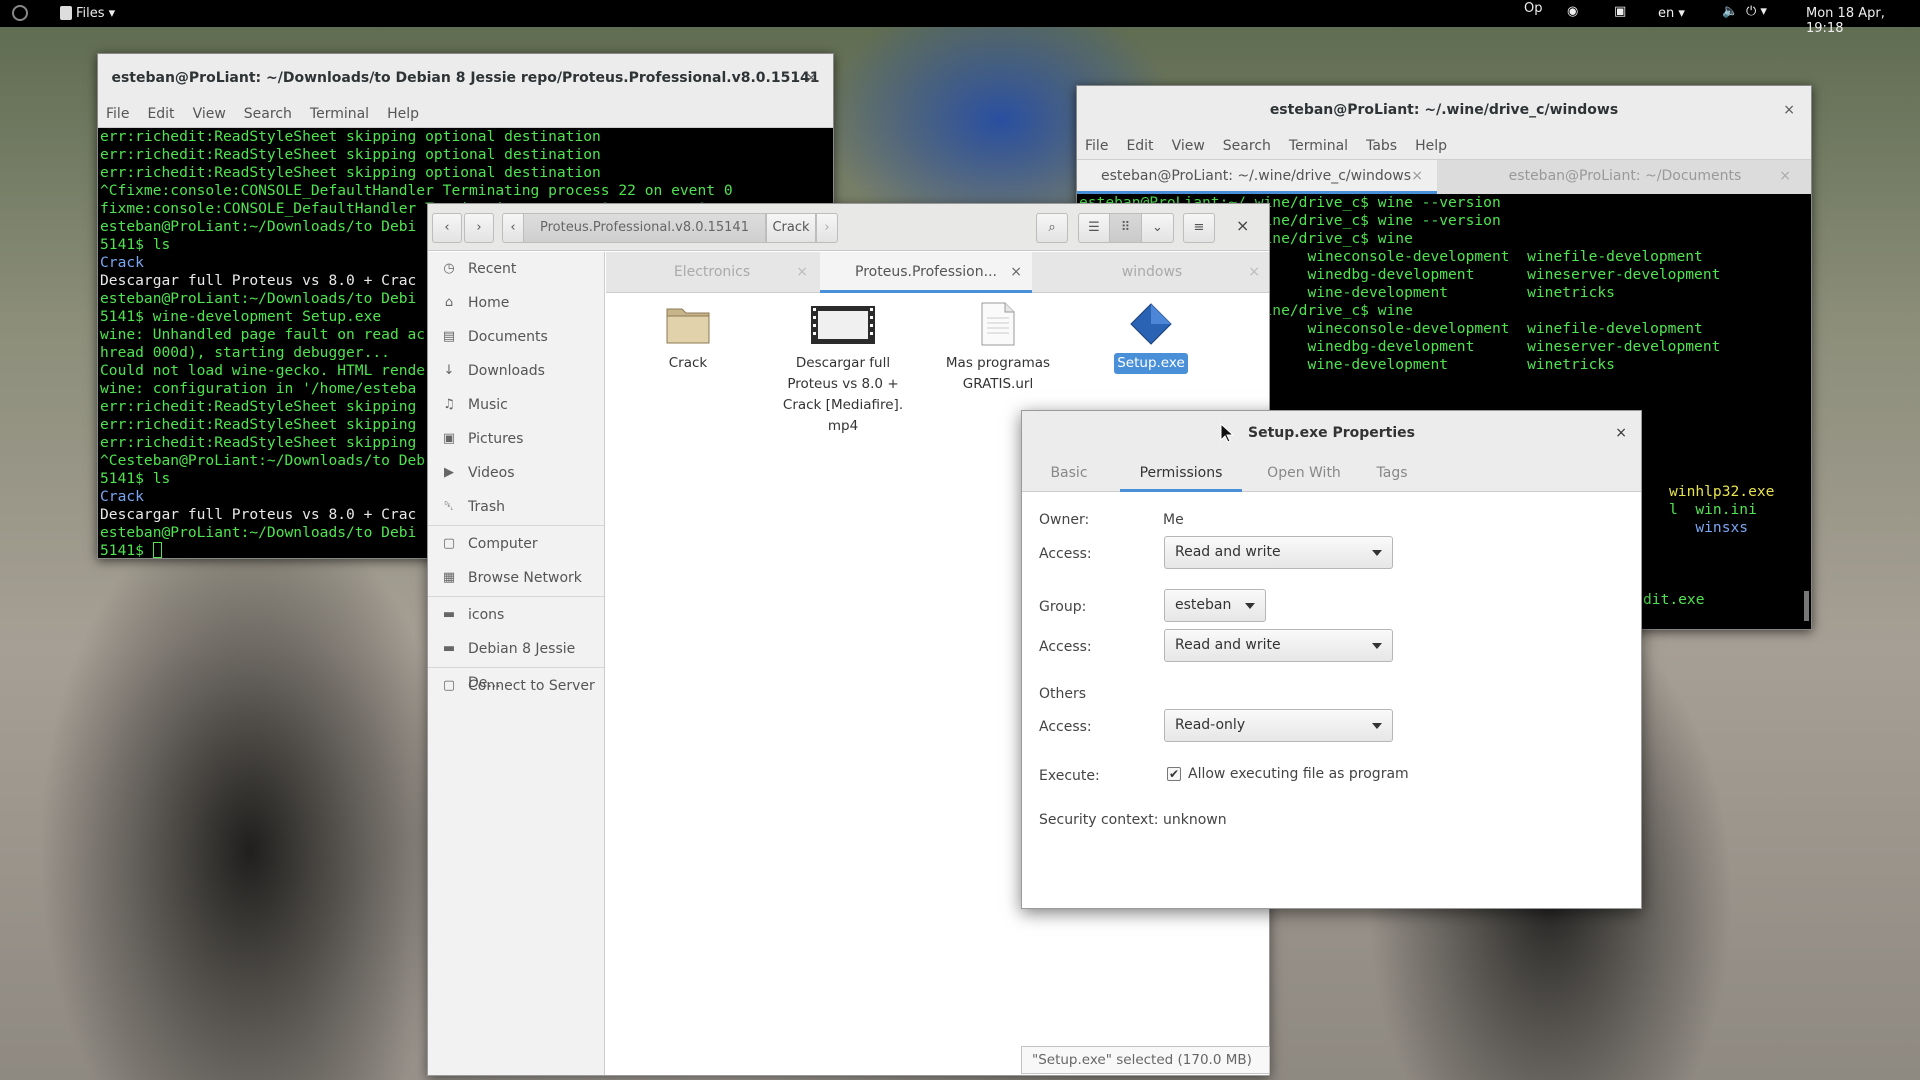 This screenshot has width=1920, height=1080. I want to click on file-item-url: Mas programas GRATIS.url, so click(998, 348).